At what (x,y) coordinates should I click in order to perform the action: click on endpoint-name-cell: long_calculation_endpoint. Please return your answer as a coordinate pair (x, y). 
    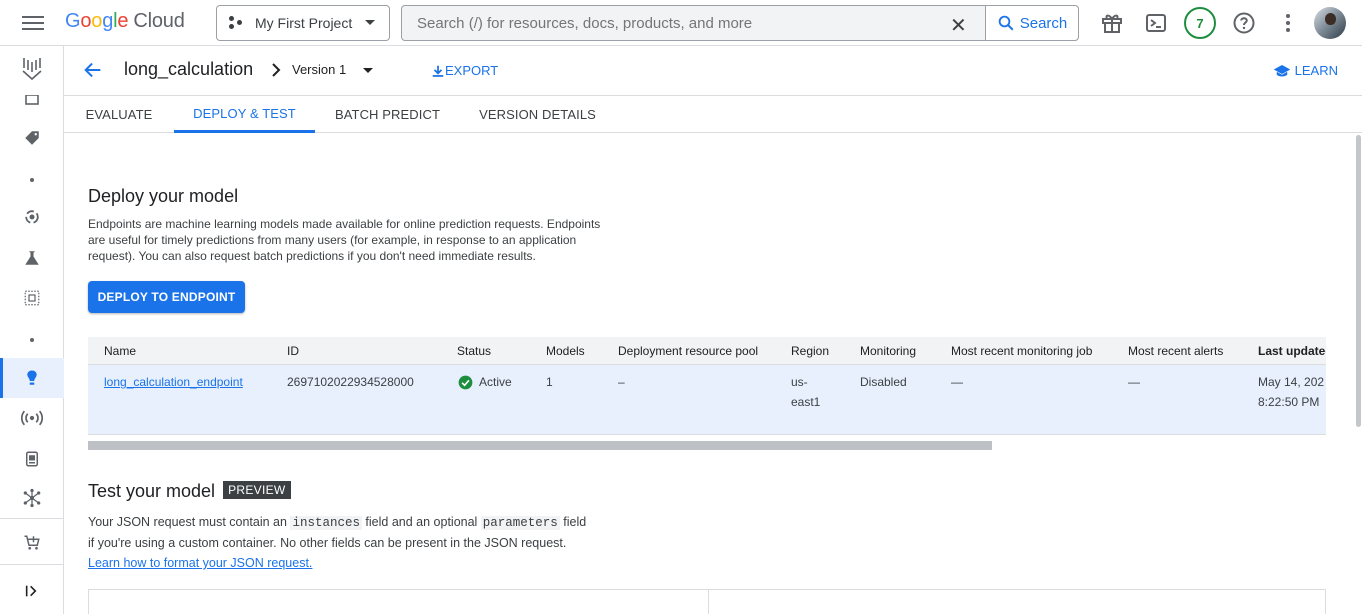
    Looking at the image, I should click on (173, 382).